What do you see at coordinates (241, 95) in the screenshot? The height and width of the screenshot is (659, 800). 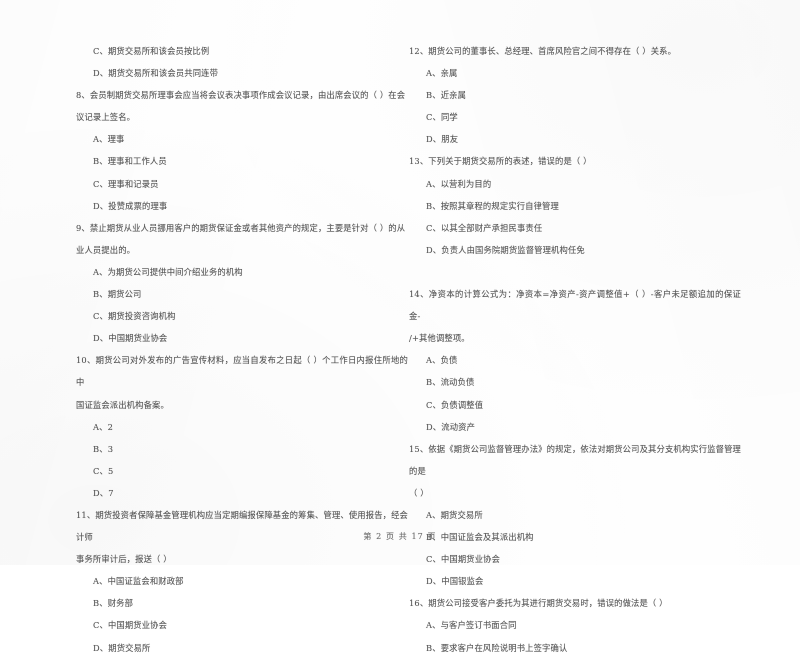 I see `question-stem-line: 8、会员制期货交易所理事会应当将会议表决事项作成会议记录，由出席会议的（ ）在会` at bounding box center [241, 95].